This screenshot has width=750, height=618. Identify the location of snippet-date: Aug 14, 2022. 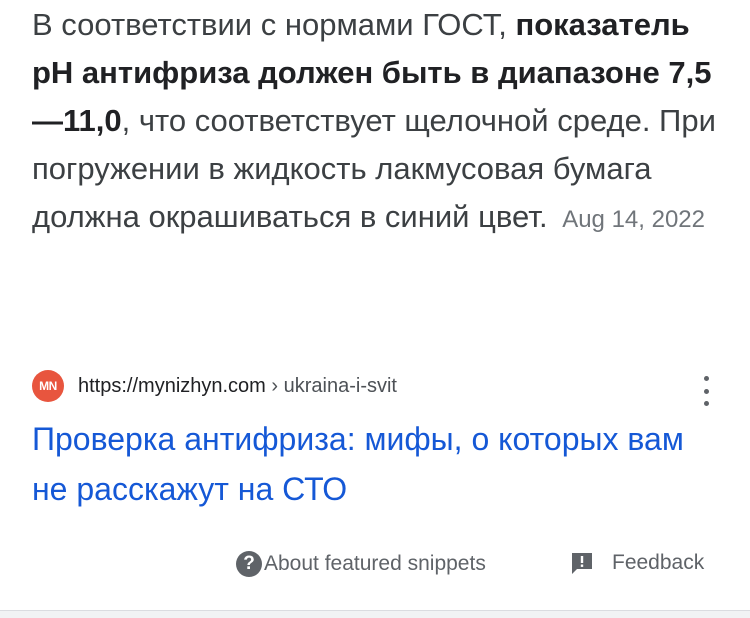
(633, 219).